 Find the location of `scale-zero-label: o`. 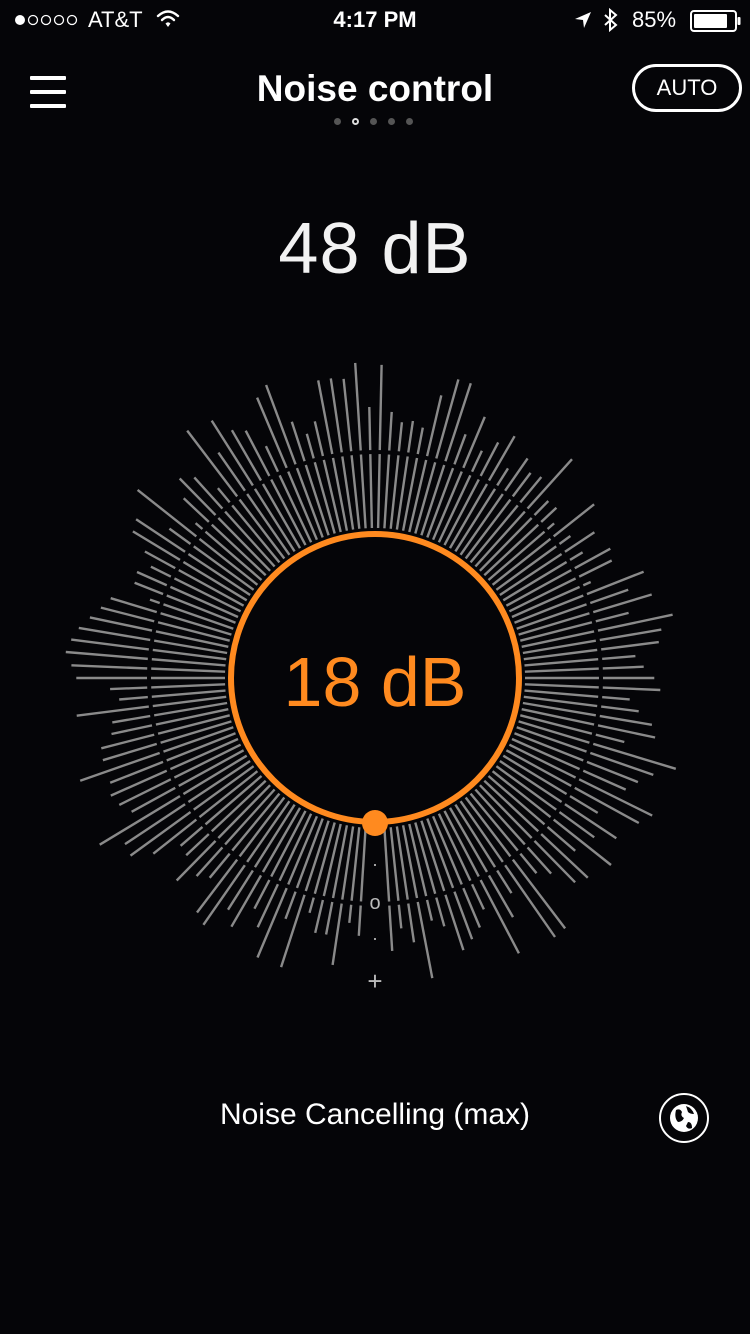

scale-zero-label: o is located at coordinates (374, 903).